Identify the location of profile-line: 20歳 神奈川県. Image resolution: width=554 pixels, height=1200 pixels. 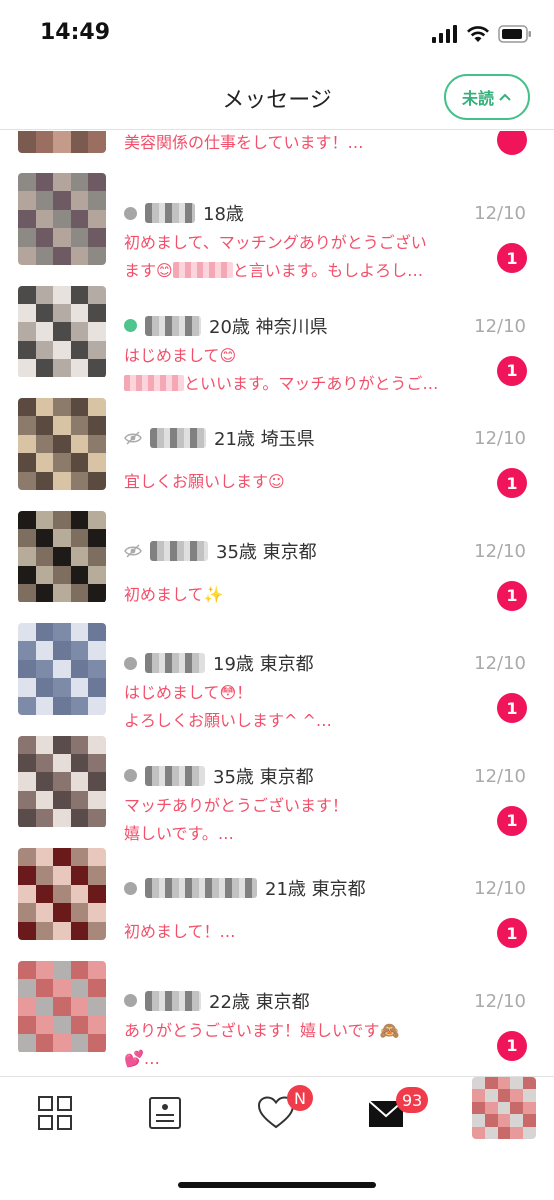
(226, 326).